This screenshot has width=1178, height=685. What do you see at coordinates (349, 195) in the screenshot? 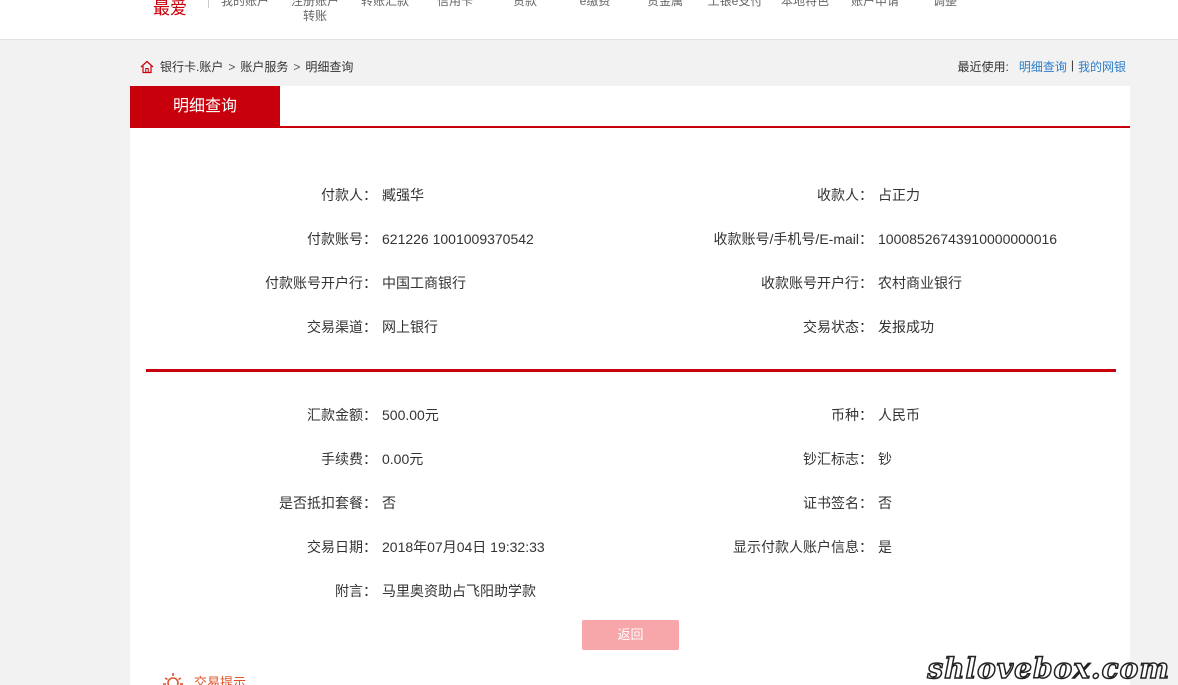
I see `payer-label: 付款人：` at bounding box center [349, 195].